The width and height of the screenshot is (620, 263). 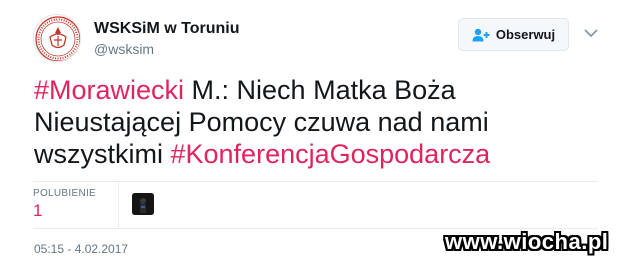 What do you see at coordinates (143, 204) in the screenshot?
I see `liker-avatar` at bounding box center [143, 204].